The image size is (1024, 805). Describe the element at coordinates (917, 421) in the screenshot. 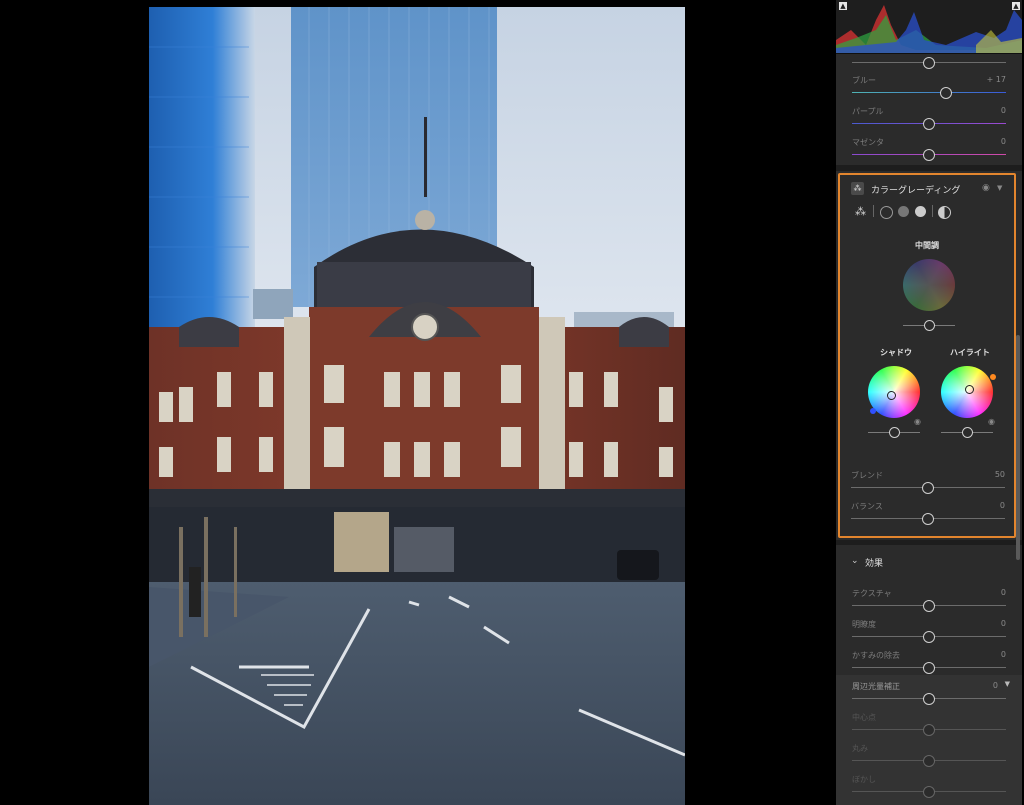

I see `shadows-visibility-eye-icon: ◉` at that location.